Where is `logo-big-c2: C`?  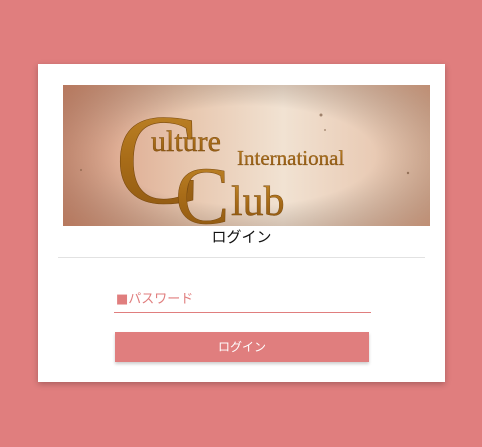 logo-big-c2: C is located at coordinates (202, 188).